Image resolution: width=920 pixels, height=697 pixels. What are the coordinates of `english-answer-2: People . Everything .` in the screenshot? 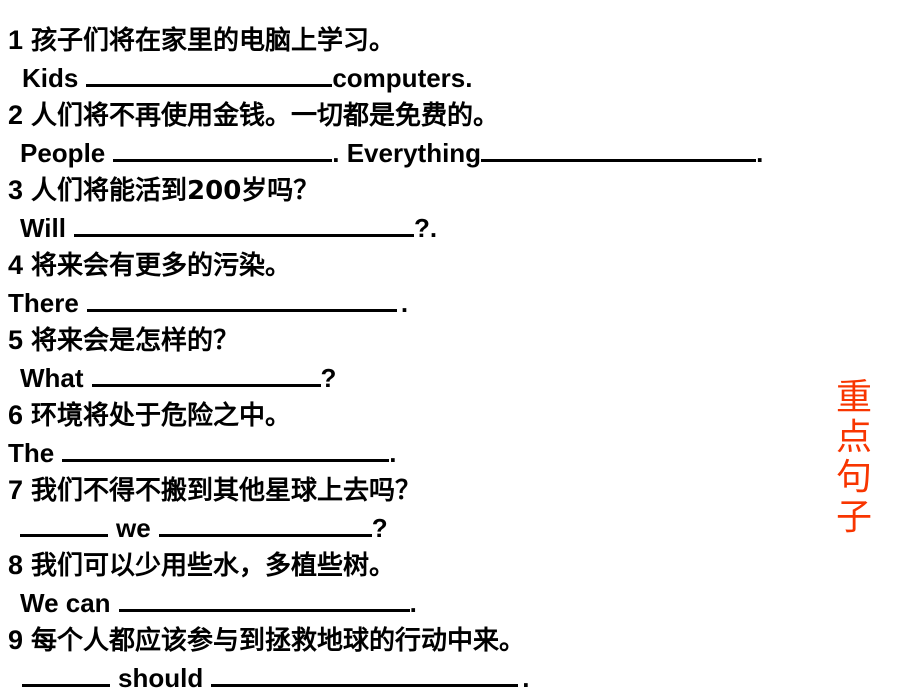 It's located at (458, 153).